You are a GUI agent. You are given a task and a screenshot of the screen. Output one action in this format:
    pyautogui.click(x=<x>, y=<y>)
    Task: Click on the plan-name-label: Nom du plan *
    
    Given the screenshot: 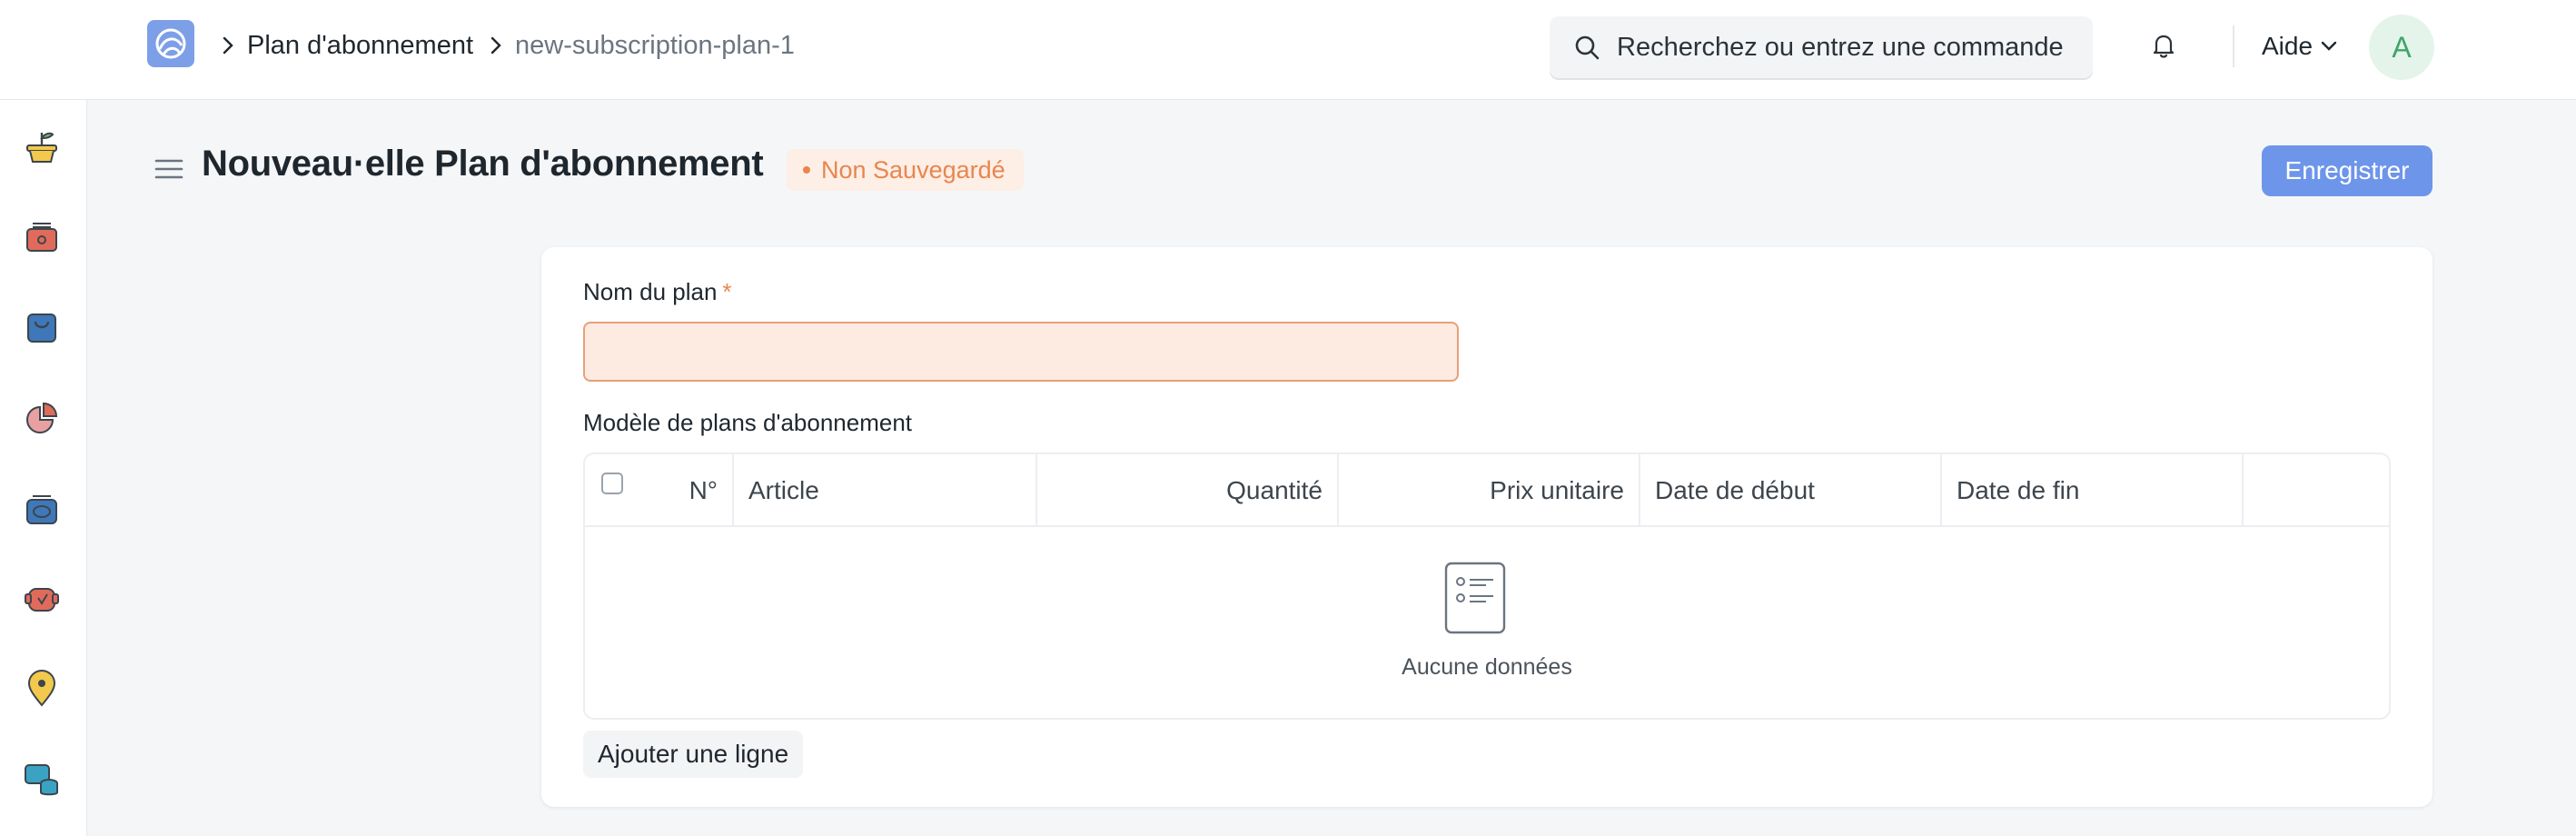 What is the action you would take?
    pyautogui.click(x=657, y=292)
    